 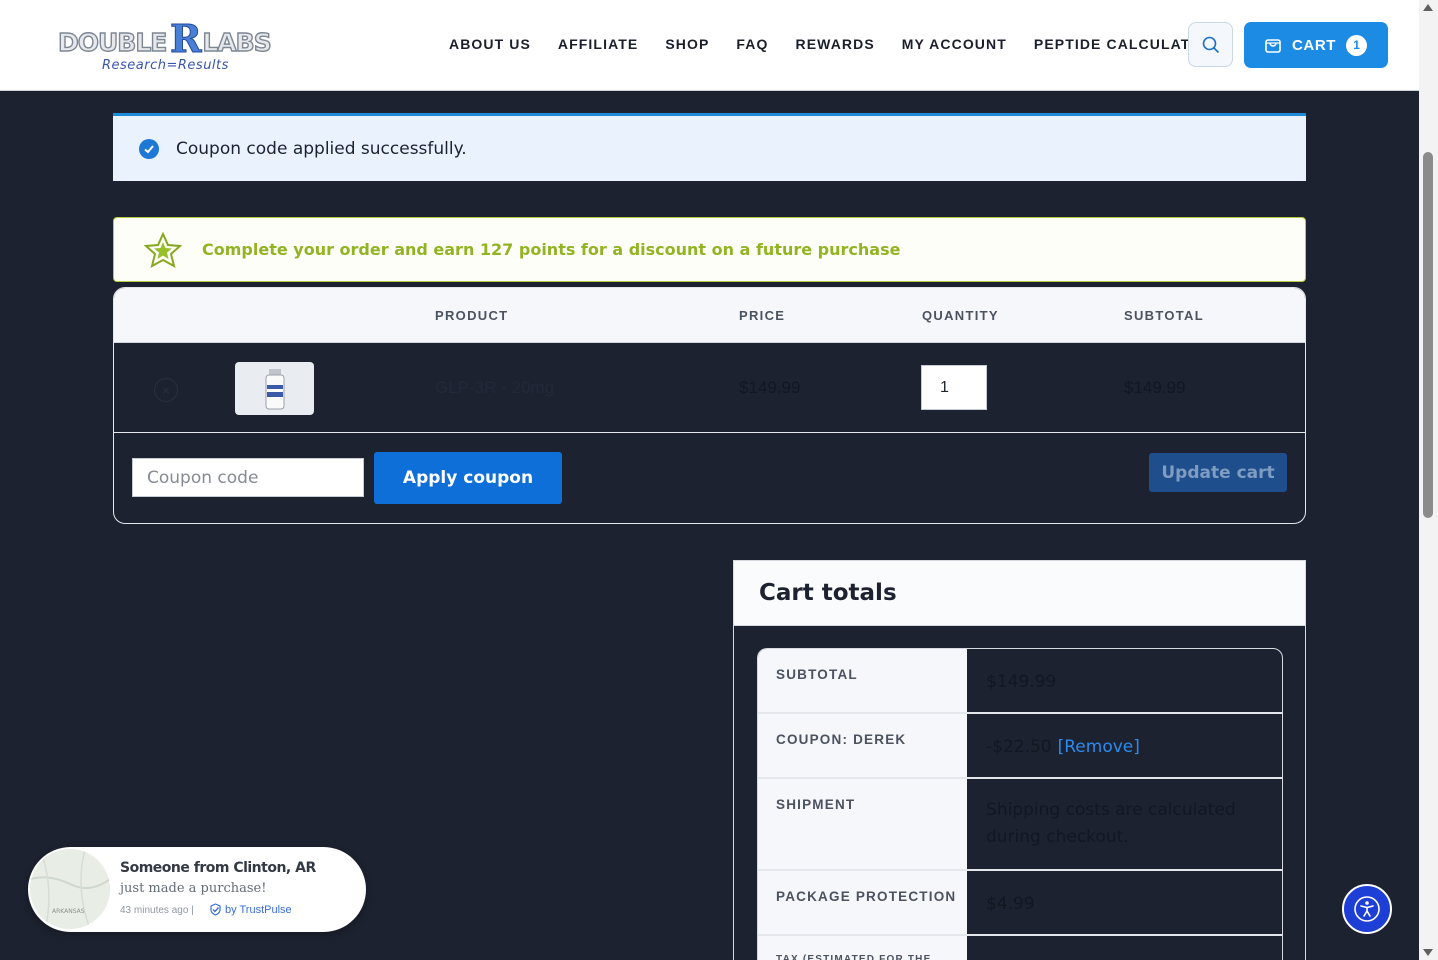 I want to click on cart-button: CART 1, so click(x=1316, y=45).